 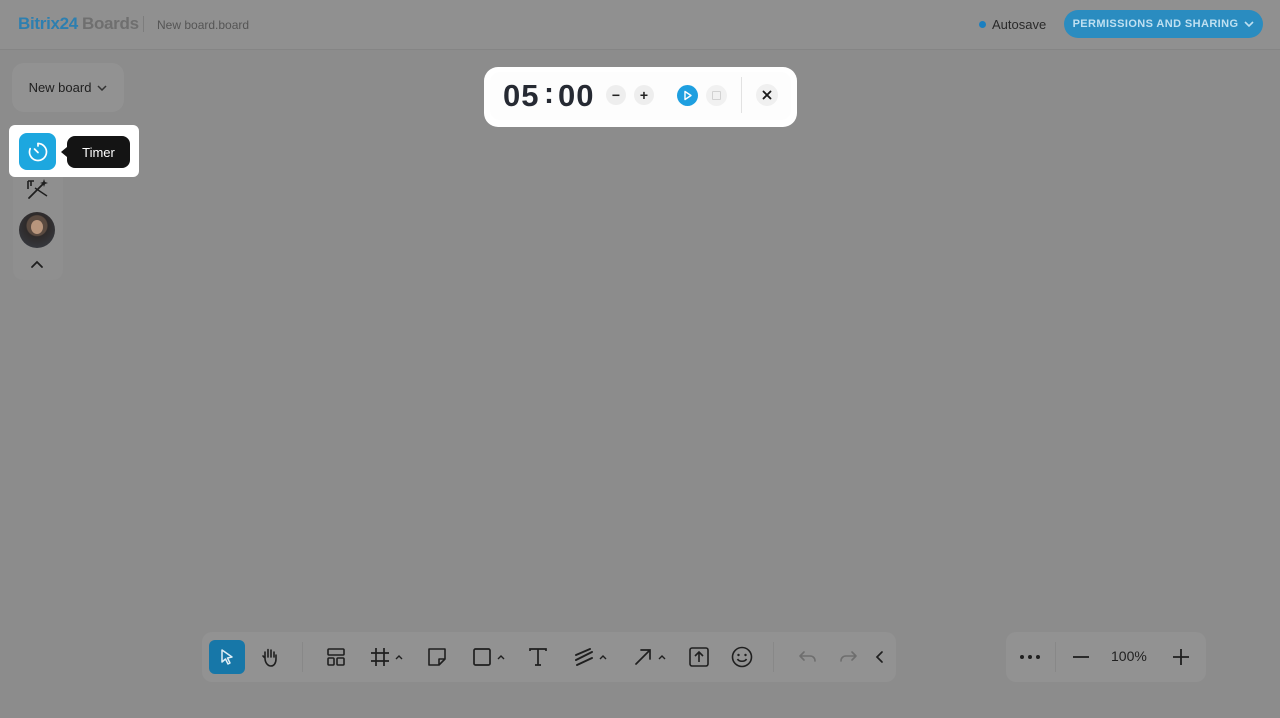 I want to click on autosave-label: Autosave, so click(x=1019, y=24).